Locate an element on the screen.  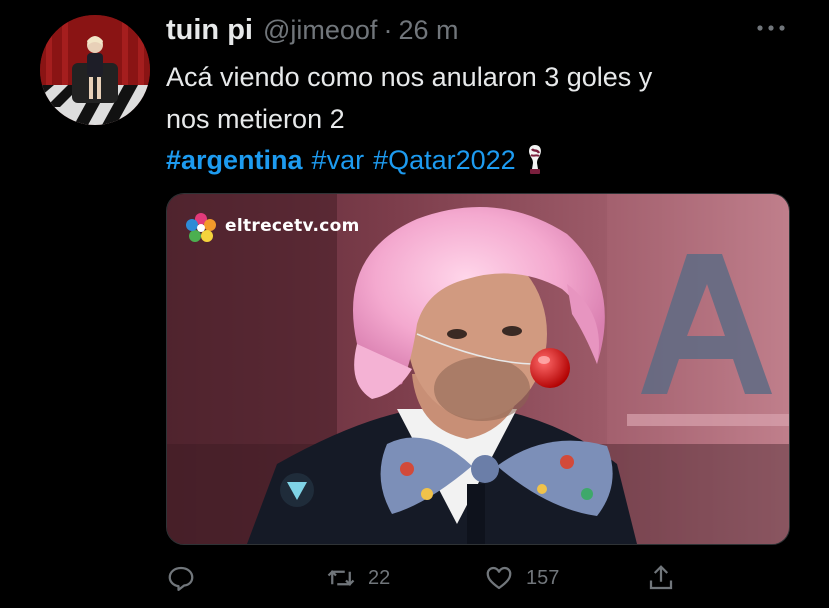
tweet-header: tuin pi @jimeoof · 26 m is located at coordinates (312, 32).